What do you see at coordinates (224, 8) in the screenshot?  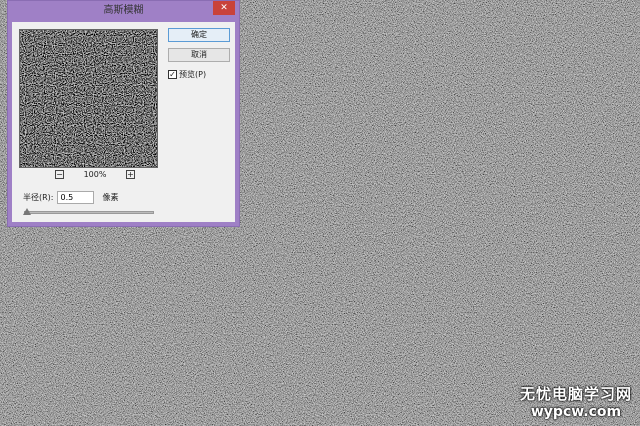 I see `close-button: ✕` at bounding box center [224, 8].